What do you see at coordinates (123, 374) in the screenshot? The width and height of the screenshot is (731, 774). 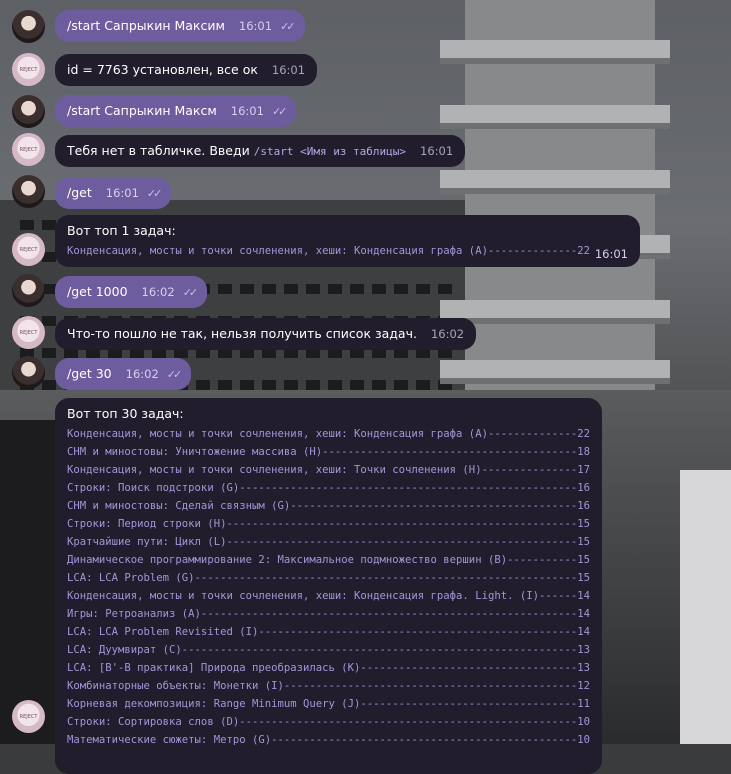 I see `message-outgoing: /get 30 16:02 ✓✓` at bounding box center [123, 374].